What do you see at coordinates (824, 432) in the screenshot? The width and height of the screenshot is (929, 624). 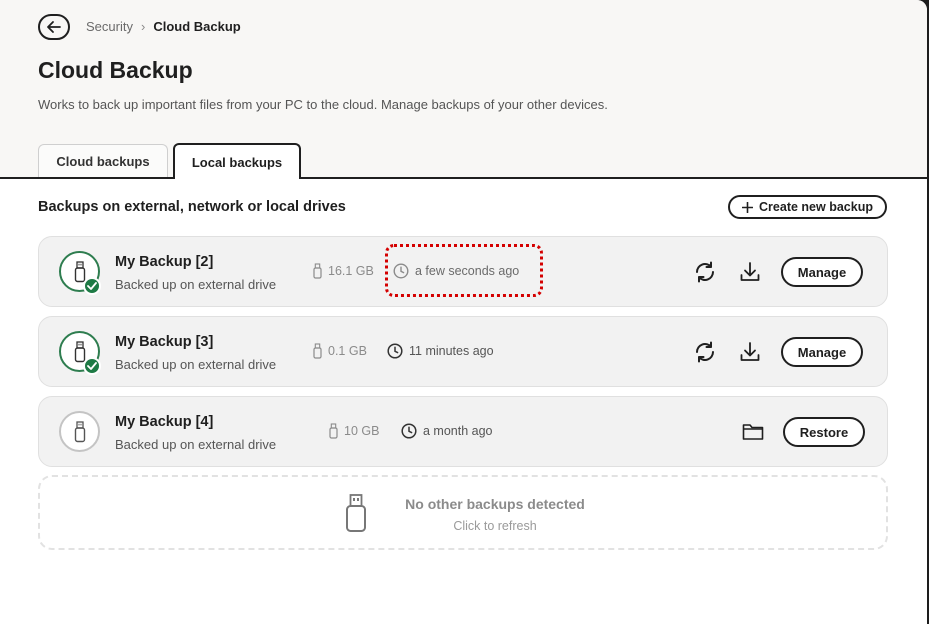 I see `restore-button: Restore` at bounding box center [824, 432].